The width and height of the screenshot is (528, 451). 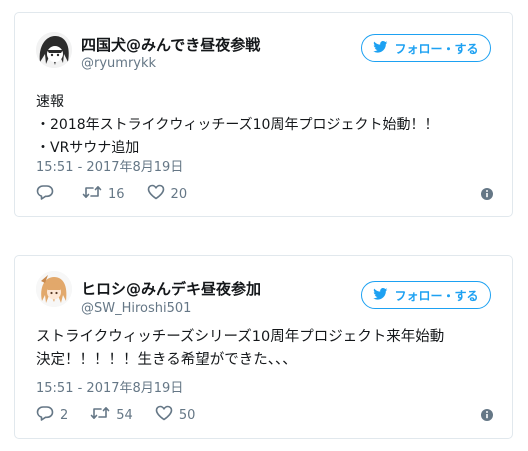 I want to click on action-bar: 16 20, so click(x=122, y=194).